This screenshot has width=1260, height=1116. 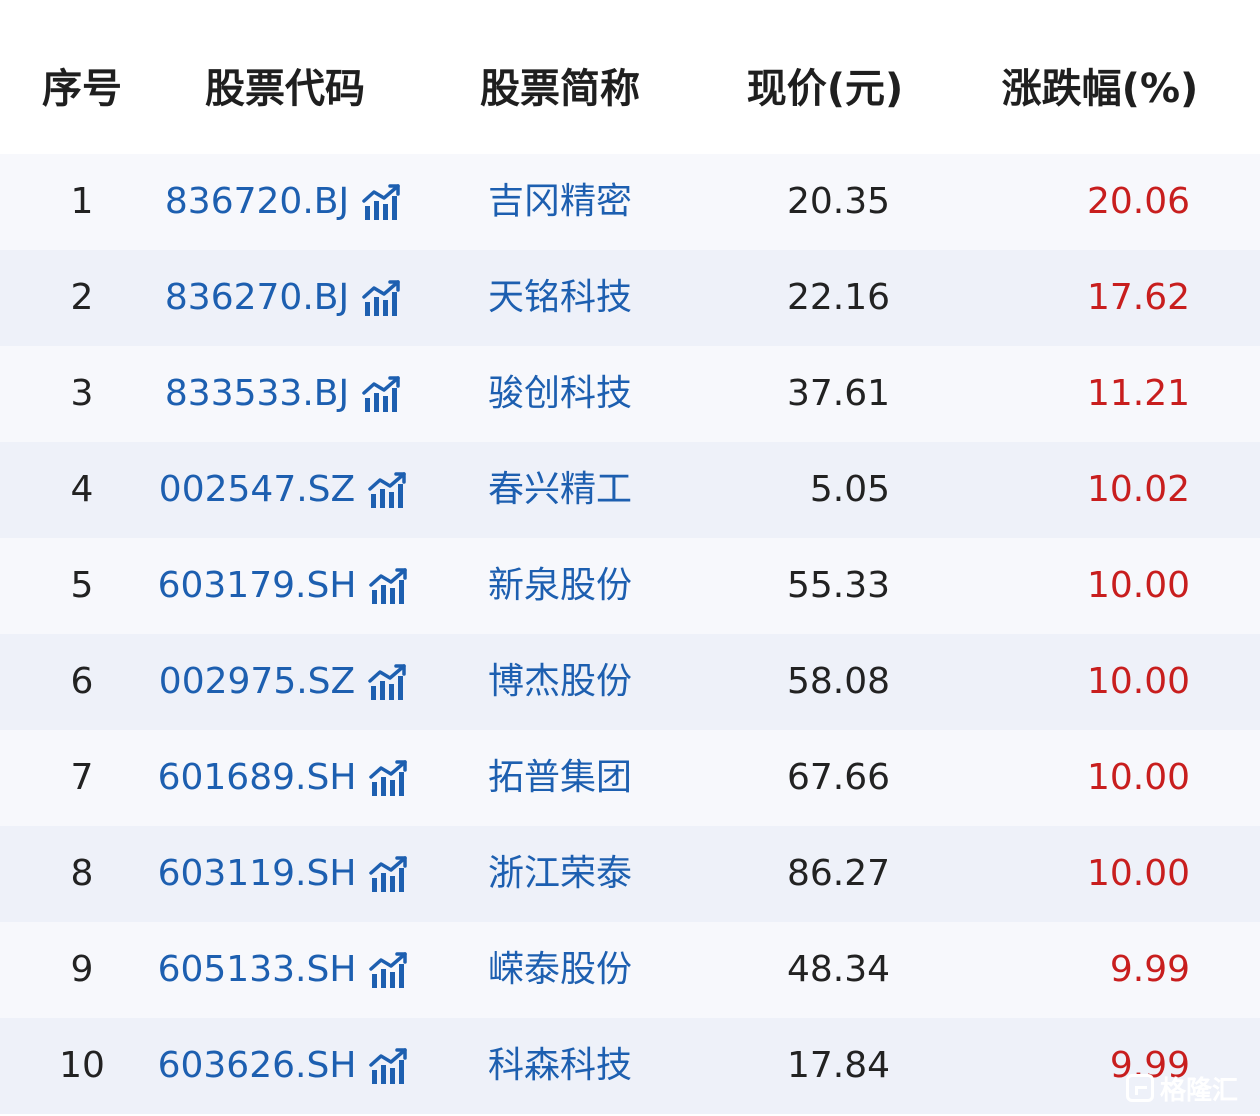 I want to click on table-row: 8 603119.SH 浙江荣泰 86.27 10.00, so click(x=630, y=874).